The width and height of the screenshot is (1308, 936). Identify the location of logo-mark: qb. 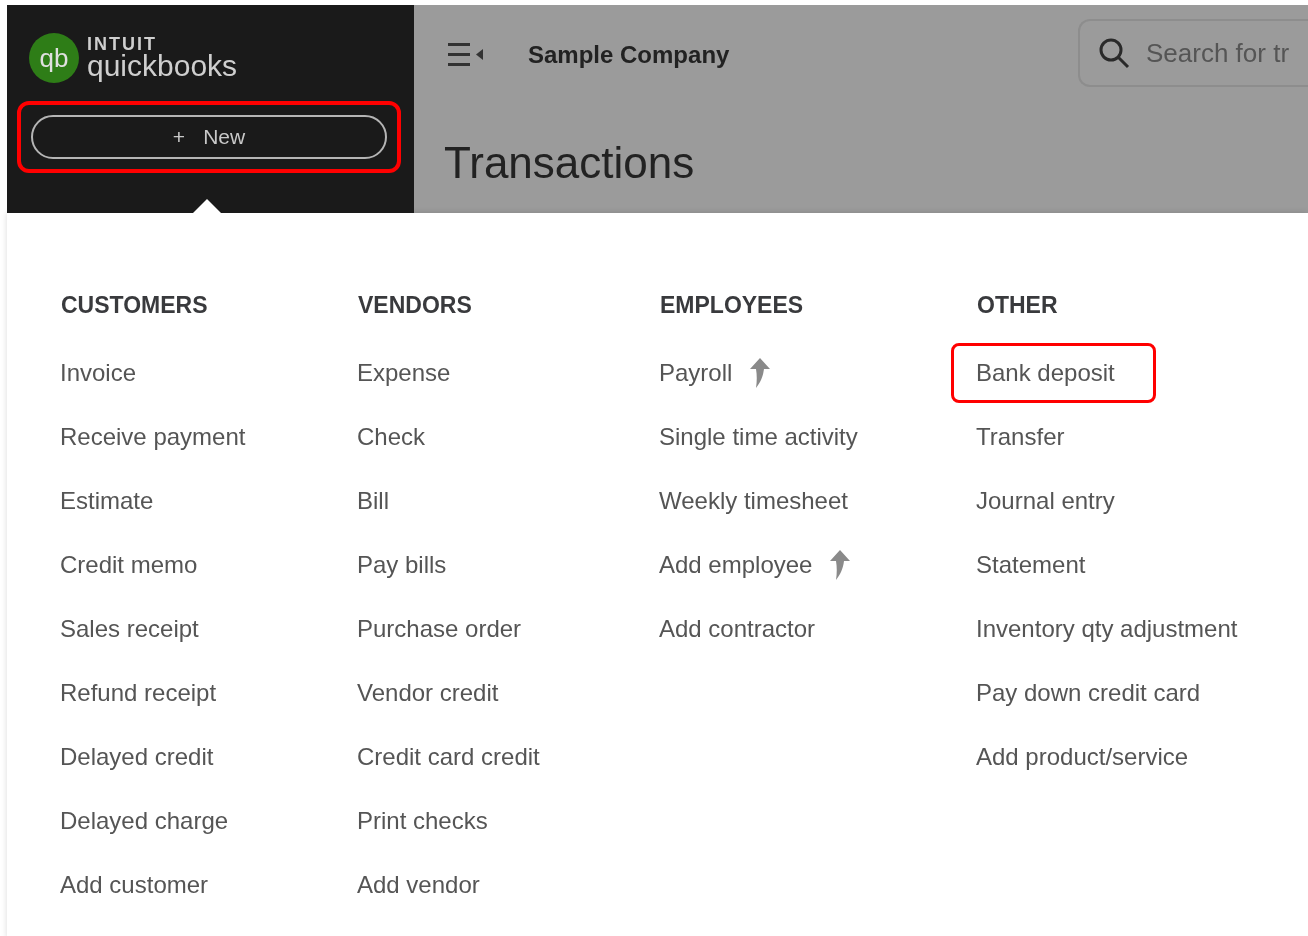
(54, 58).